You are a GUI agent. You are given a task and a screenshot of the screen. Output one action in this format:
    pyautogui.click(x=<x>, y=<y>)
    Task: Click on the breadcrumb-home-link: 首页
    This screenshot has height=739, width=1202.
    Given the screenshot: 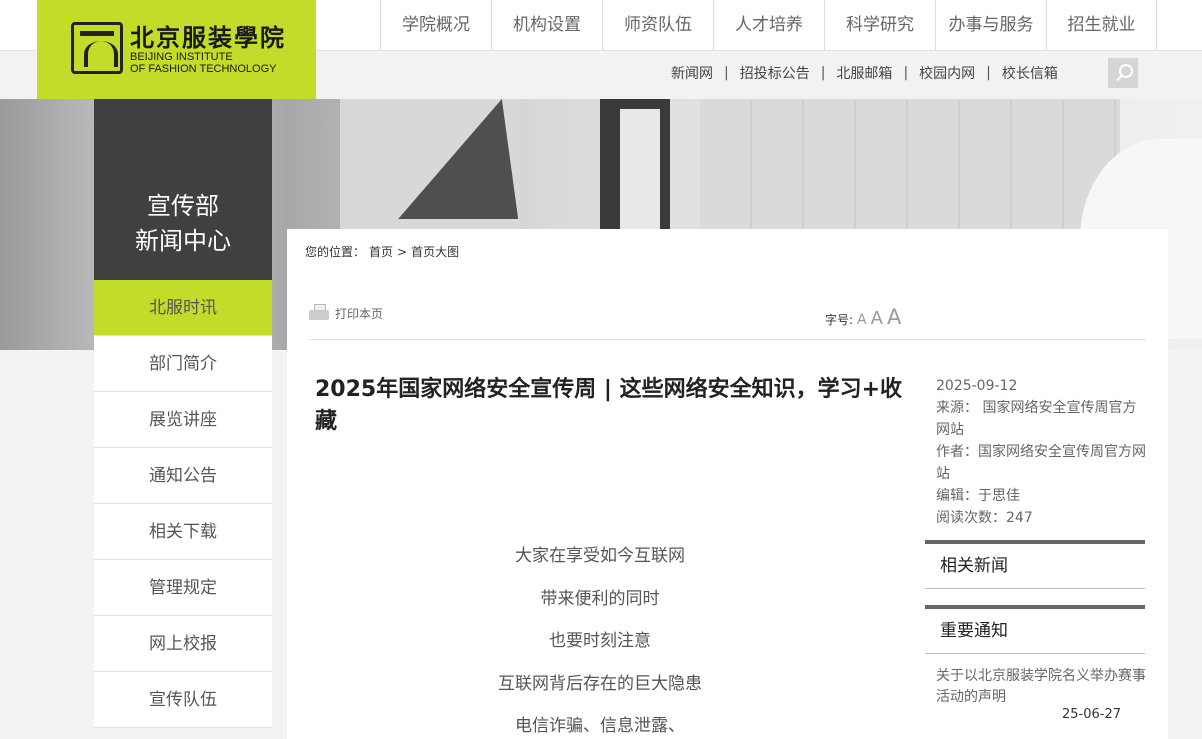 What is the action you would take?
    pyautogui.click(x=381, y=252)
    